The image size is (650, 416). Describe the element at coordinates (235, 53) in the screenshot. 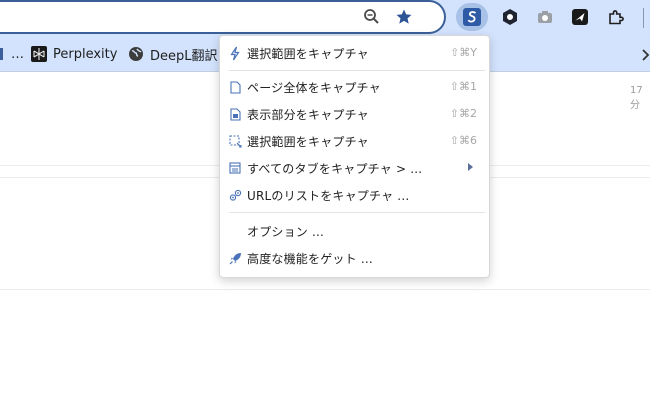

I see `lightning-icon` at that location.